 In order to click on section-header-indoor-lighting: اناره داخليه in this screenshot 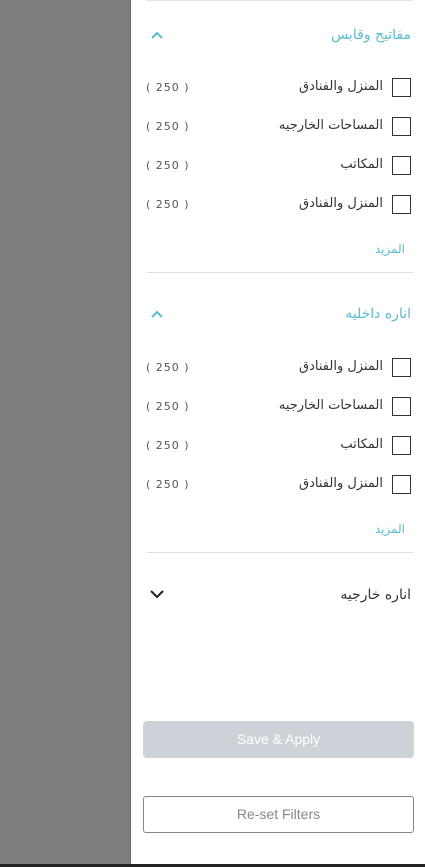, I will do `click(278, 318)`.